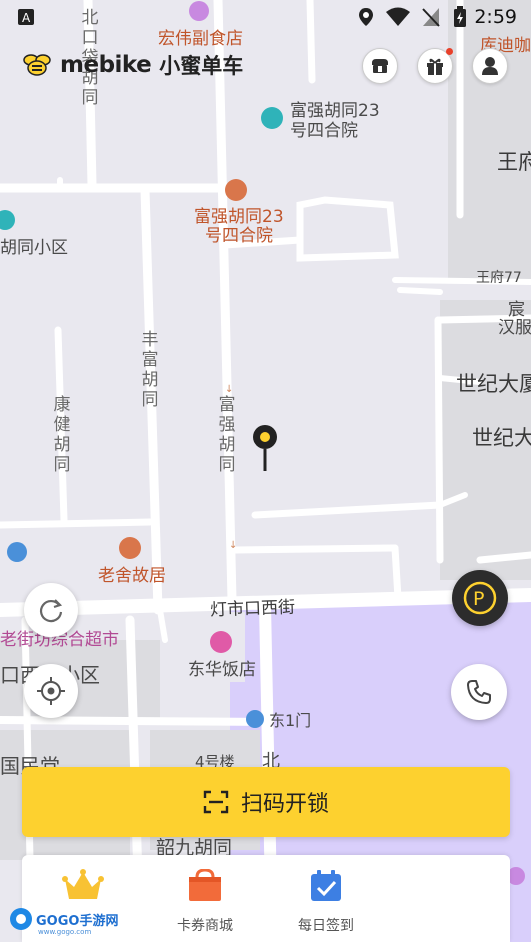  I want to click on status-bar: A 2:59, so click(265, 17).